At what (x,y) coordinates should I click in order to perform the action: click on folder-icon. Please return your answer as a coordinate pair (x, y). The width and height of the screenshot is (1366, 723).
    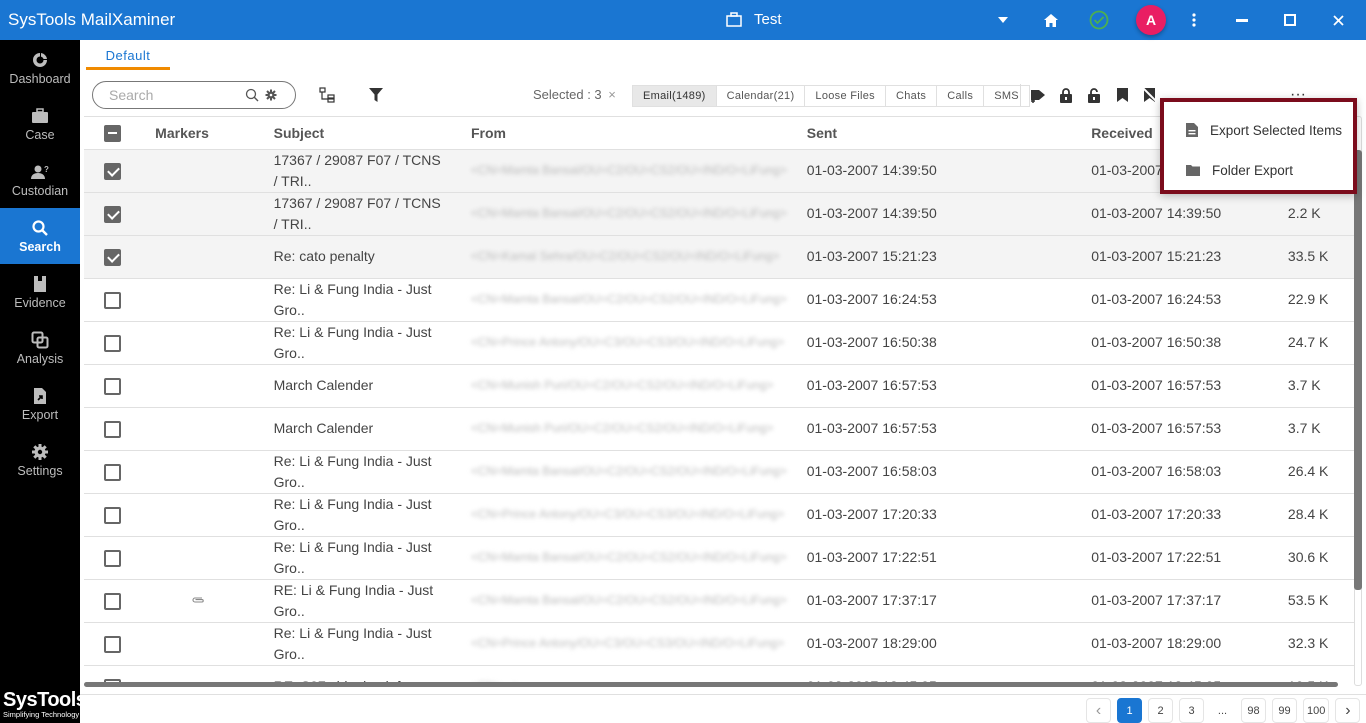
    Looking at the image, I should click on (1193, 170).